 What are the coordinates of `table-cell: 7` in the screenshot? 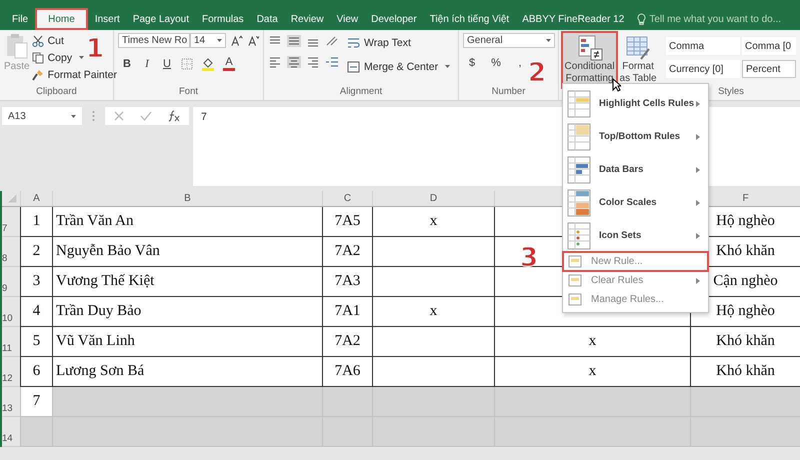 It's located at (36, 401).